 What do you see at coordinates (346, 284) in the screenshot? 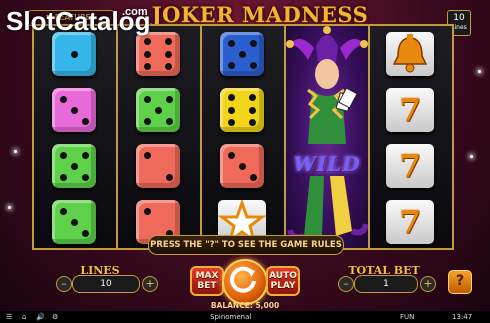
I see `bet-minus-button: –` at bounding box center [346, 284].